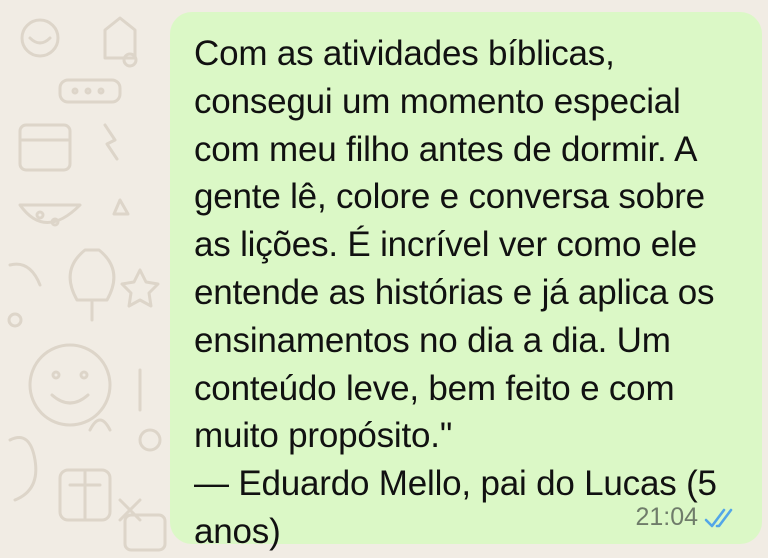  What do you see at coordinates (432, 340) in the screenshot?
I see `message-line: ensinamentos no dia a dia. Um` at bounding box center [432, 340].